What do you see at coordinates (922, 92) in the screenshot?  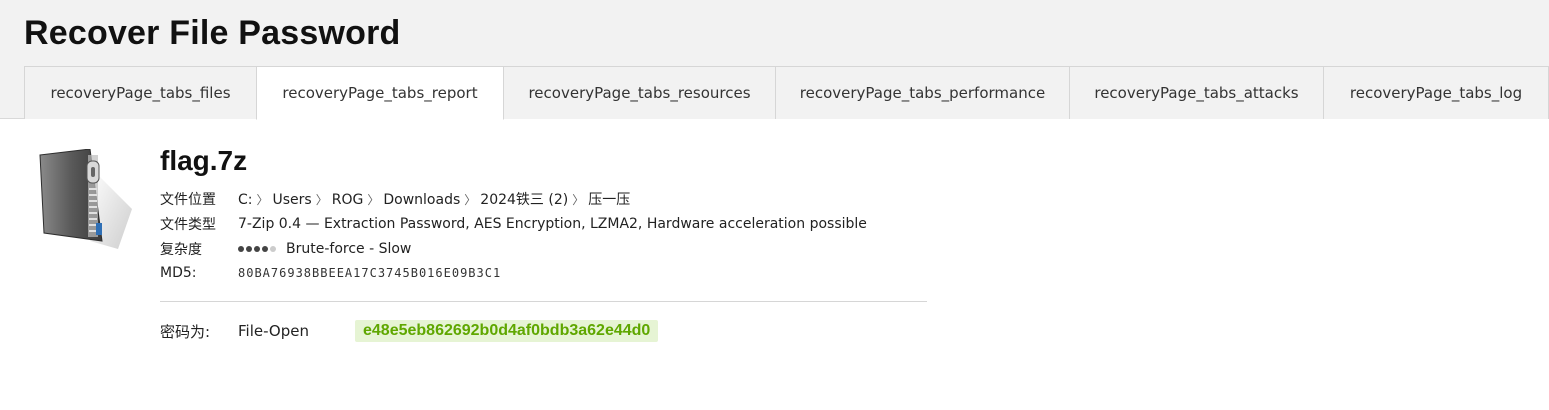 I see `tab-performance: recoveryPage_tabs_performance` at bounding box center [922, 92].